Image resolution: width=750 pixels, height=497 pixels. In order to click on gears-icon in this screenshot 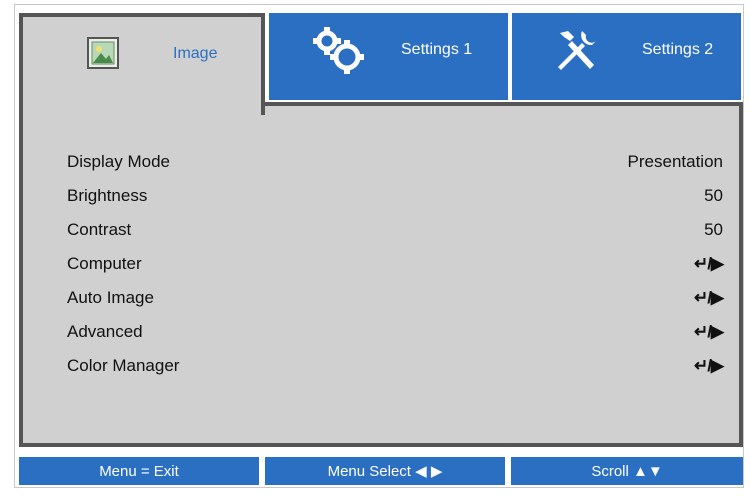, I will do `click(340, 53)`.